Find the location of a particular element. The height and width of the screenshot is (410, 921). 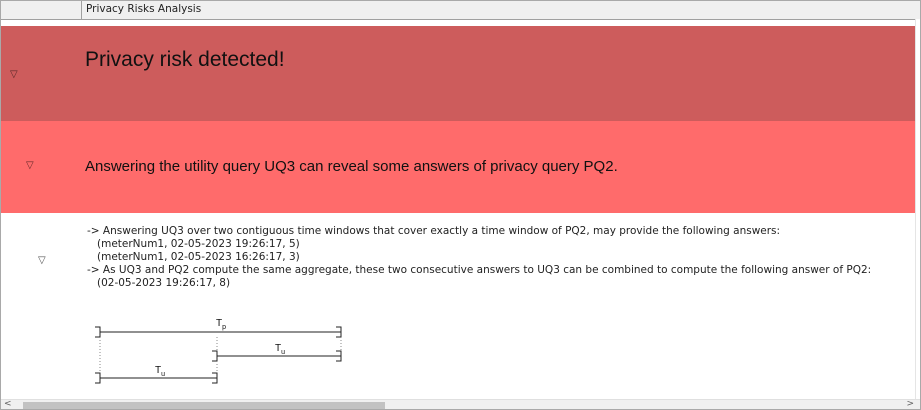

header-gutter is located at coordinates (41, 10).